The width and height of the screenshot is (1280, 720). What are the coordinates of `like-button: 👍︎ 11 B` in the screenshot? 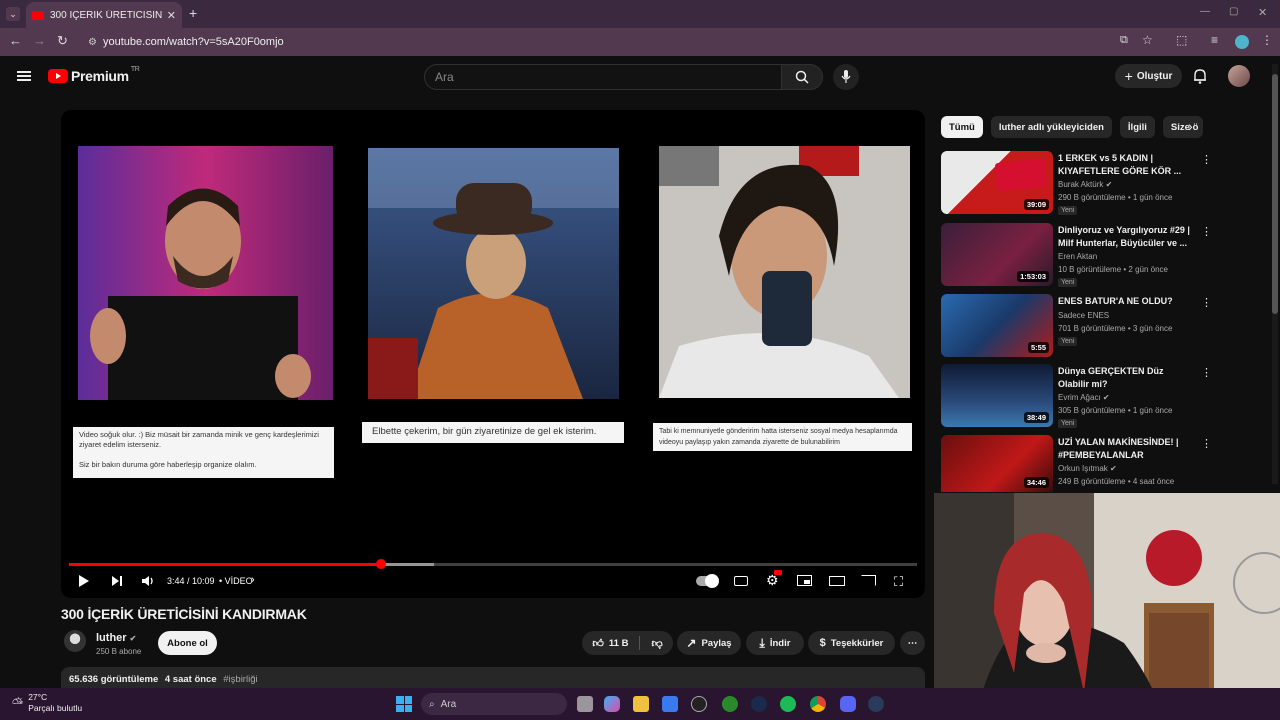 It's located at (610, 643).